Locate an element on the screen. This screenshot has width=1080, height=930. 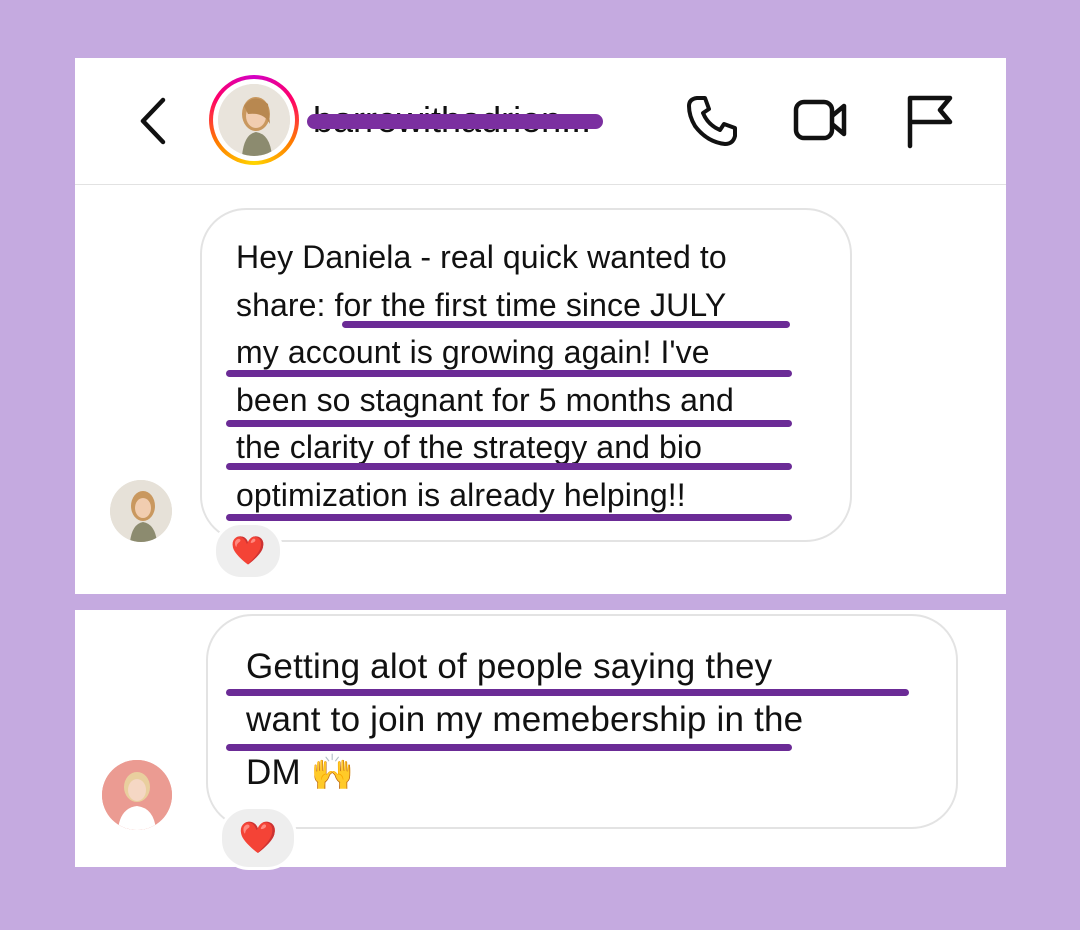
back-button is located at coordinates (155, 121).